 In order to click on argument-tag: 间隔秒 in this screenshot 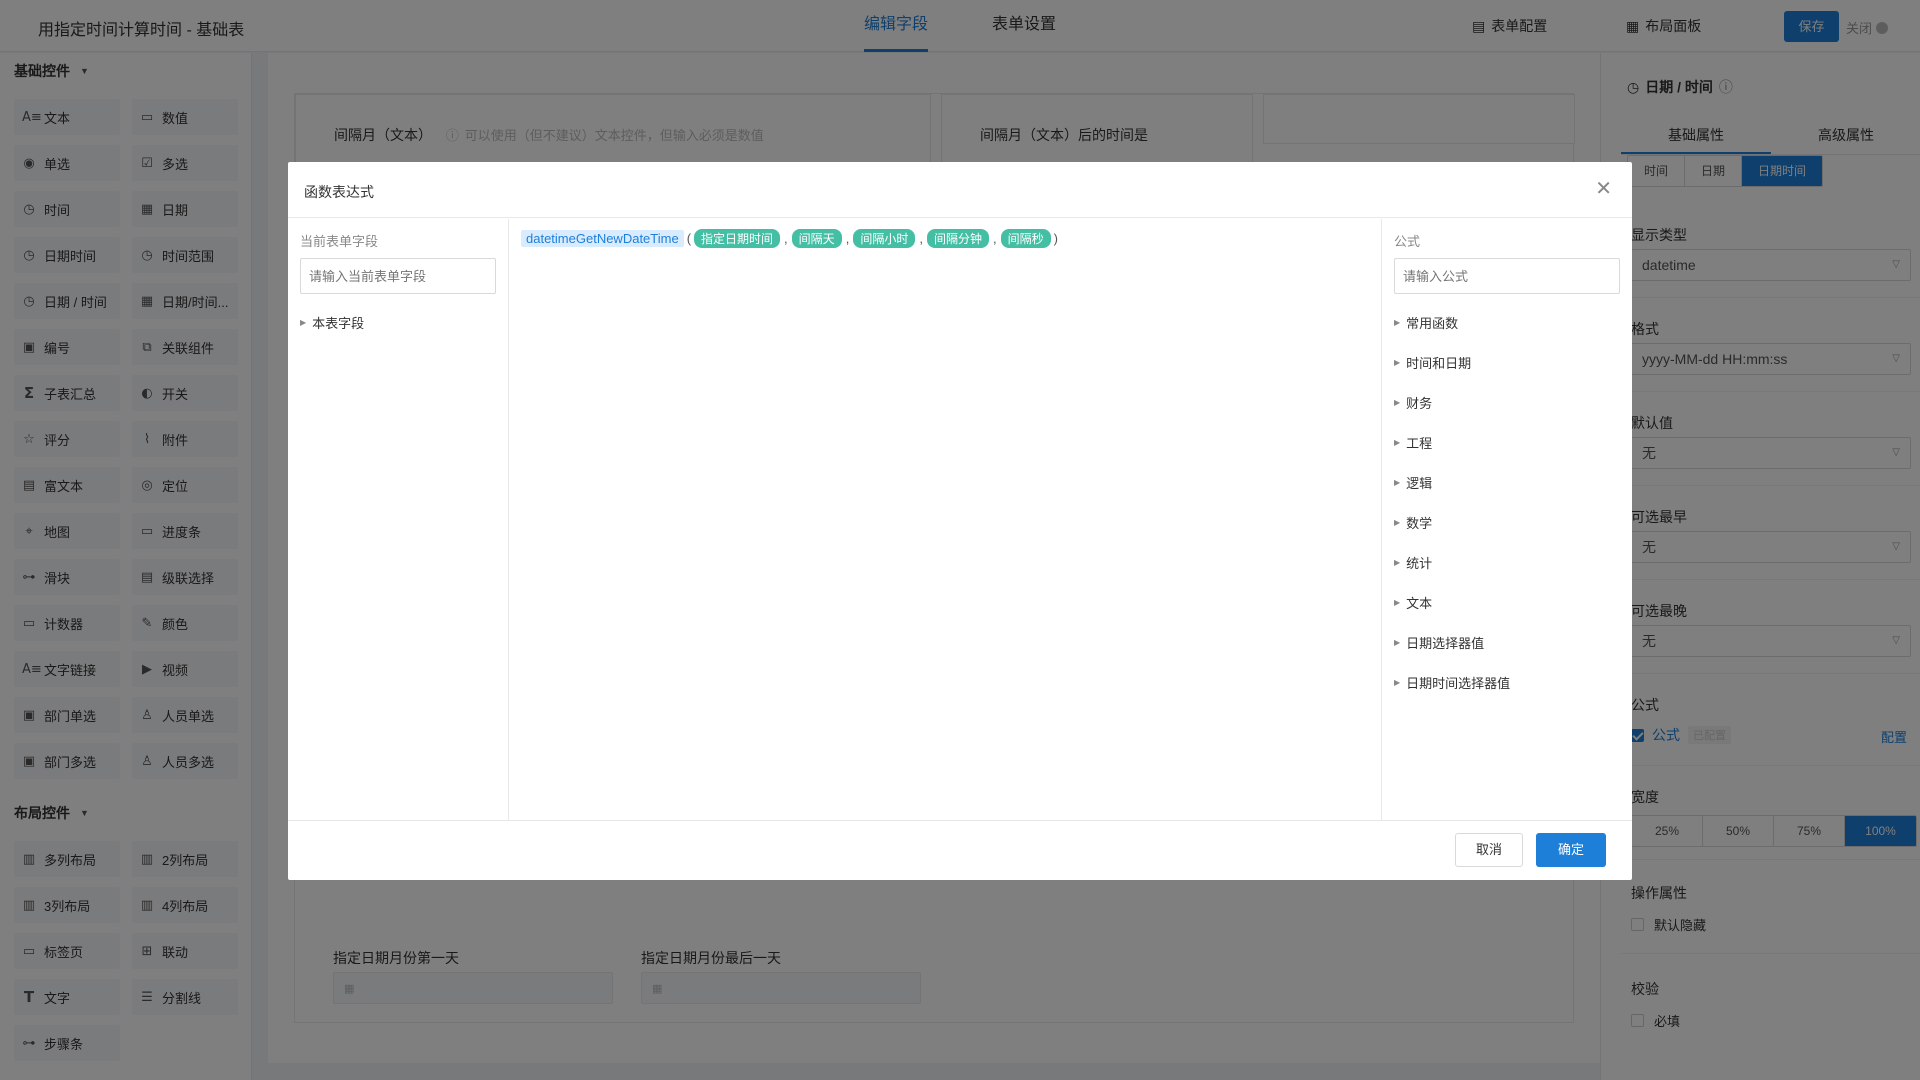, I will do `click(1025, 238)`.